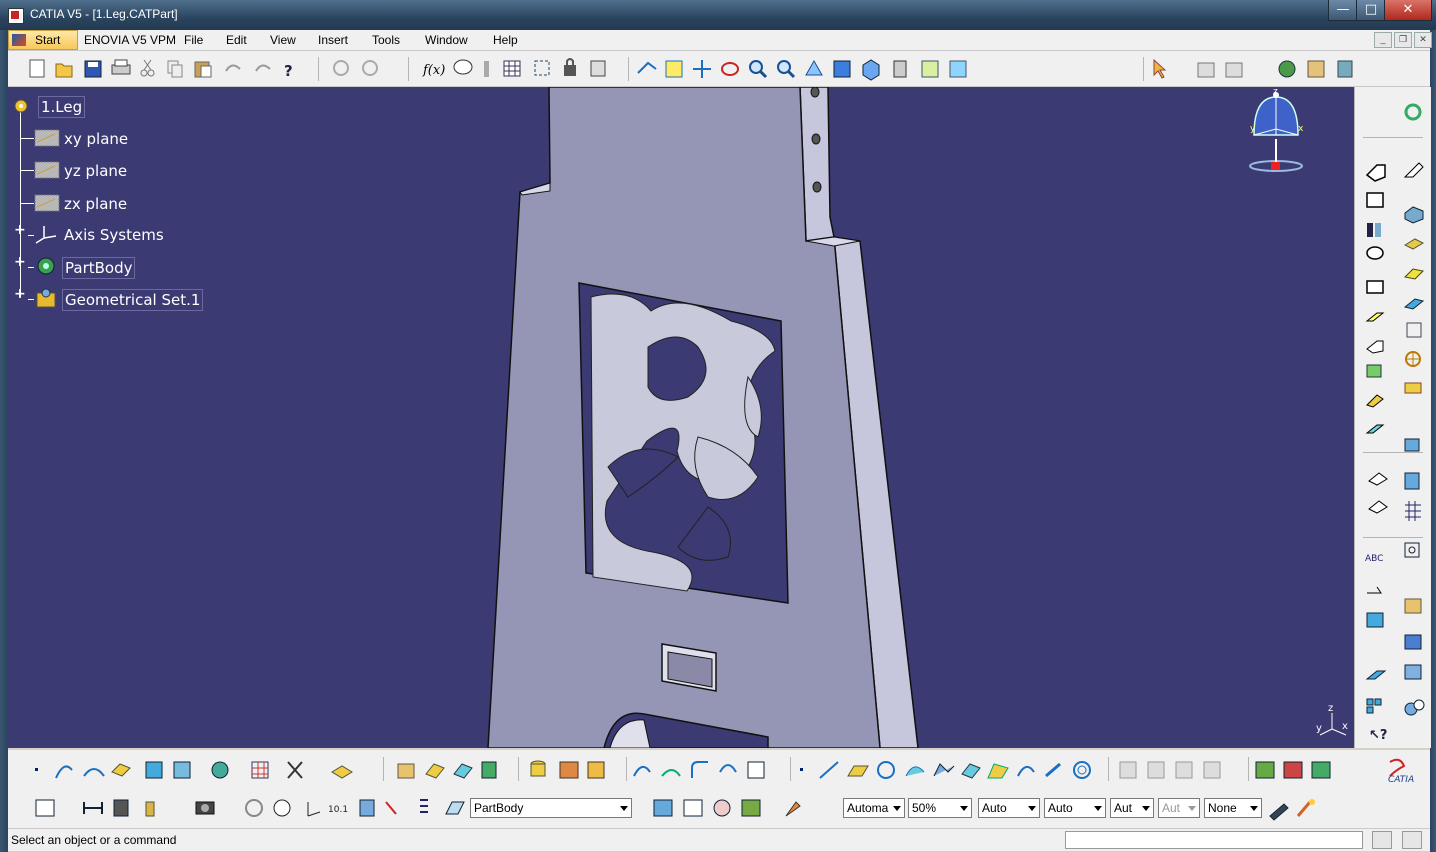 The image size is (1436, 852). Describe the element at coordinates (463, 67) in the screenshot. I see `comment-icon` at that location.